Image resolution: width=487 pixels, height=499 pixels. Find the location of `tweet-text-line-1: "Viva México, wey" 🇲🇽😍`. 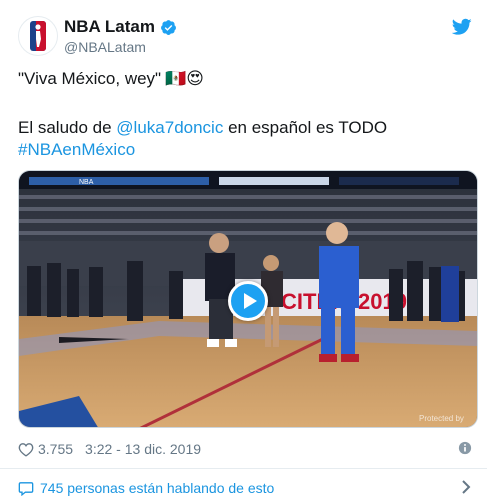

tweet-text-line-1: "Viva México, wey" 🇲🇽😍 is located at coordinates (111, 79).